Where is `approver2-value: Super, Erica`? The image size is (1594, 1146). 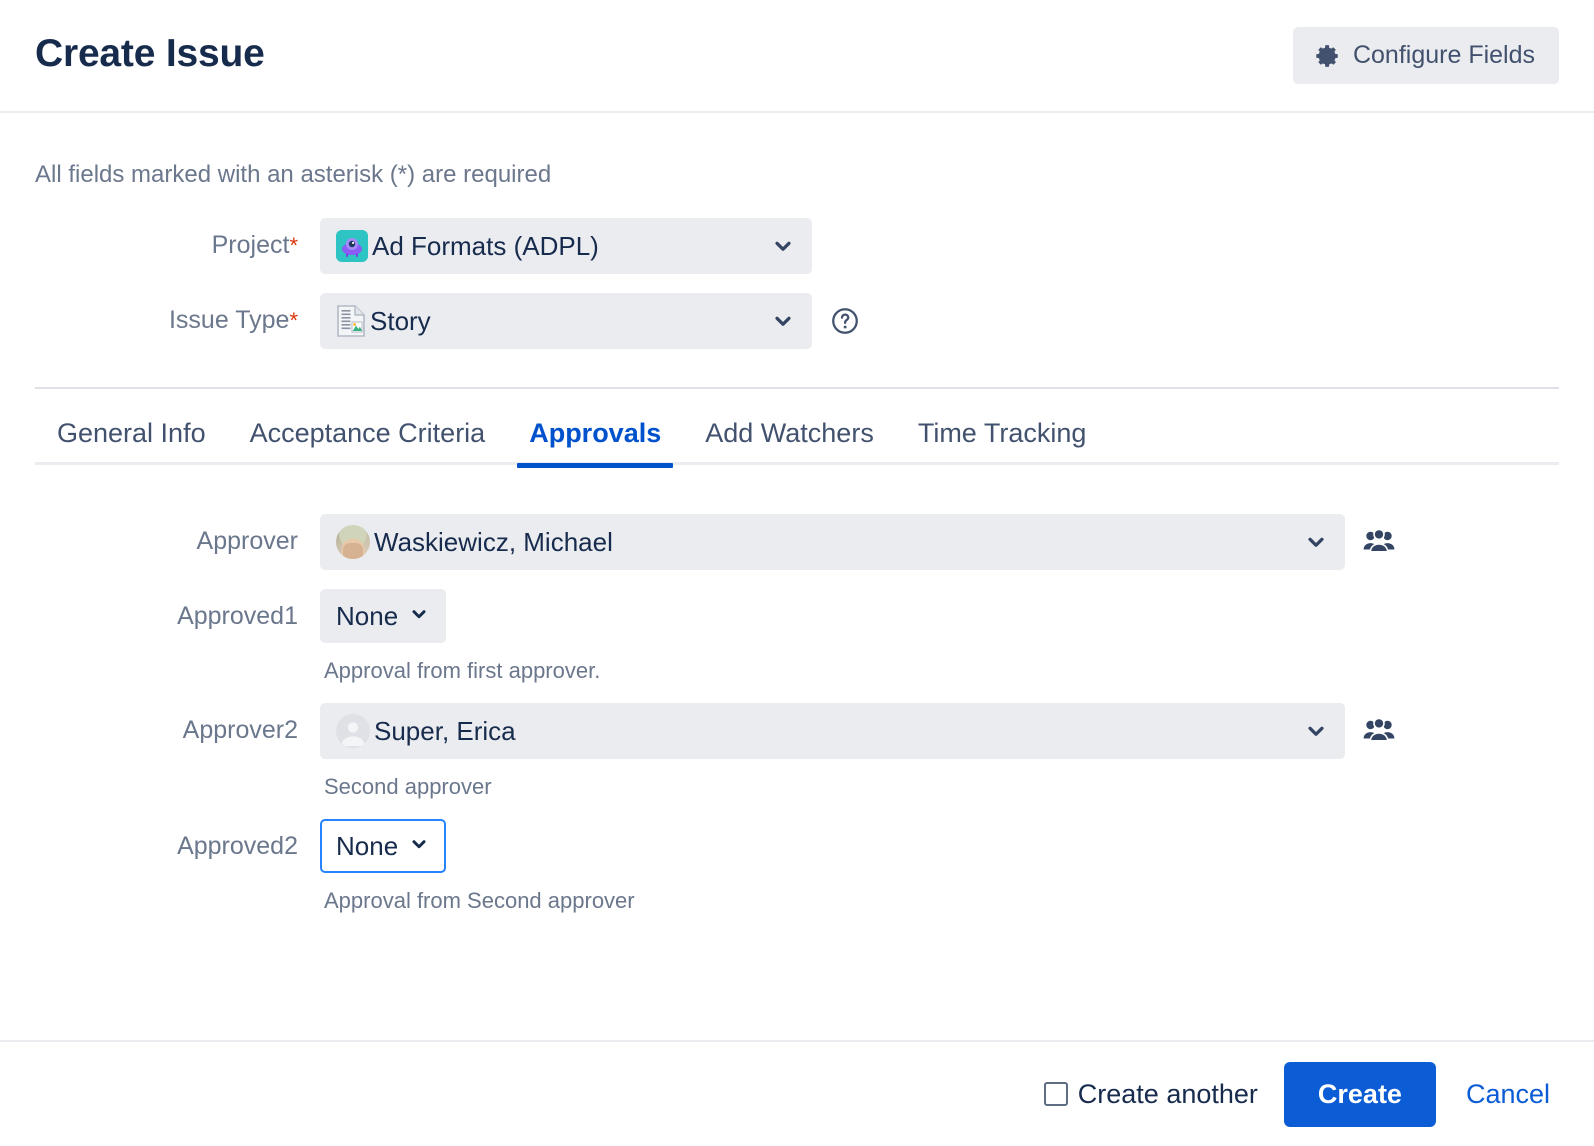 approver2-value: Super, Erica is located at coordinates (445, 730).